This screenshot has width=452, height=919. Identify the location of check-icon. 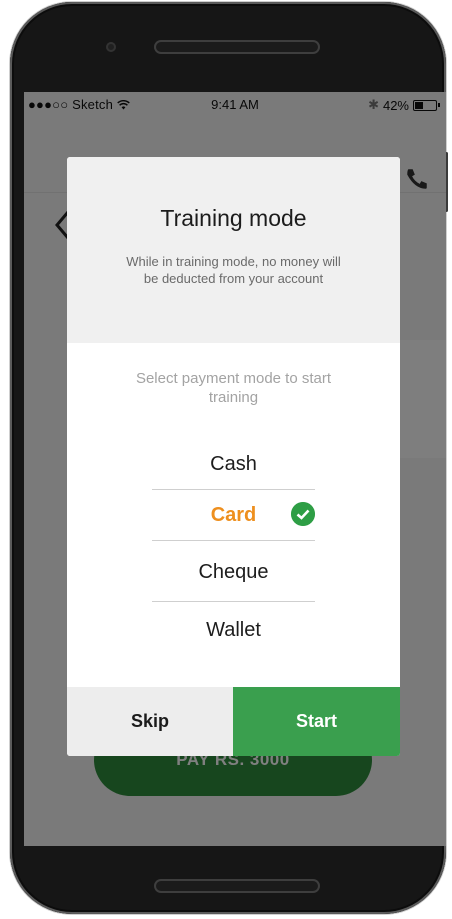
(303, 514).